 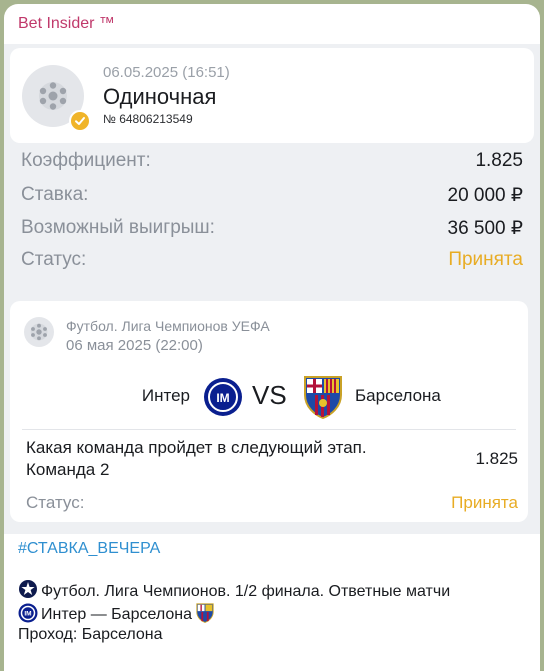 What do you see at coordinates (55, 502) in the screenshot?
I see `event-status-label: Статус:` at bounding box center [55, 502].